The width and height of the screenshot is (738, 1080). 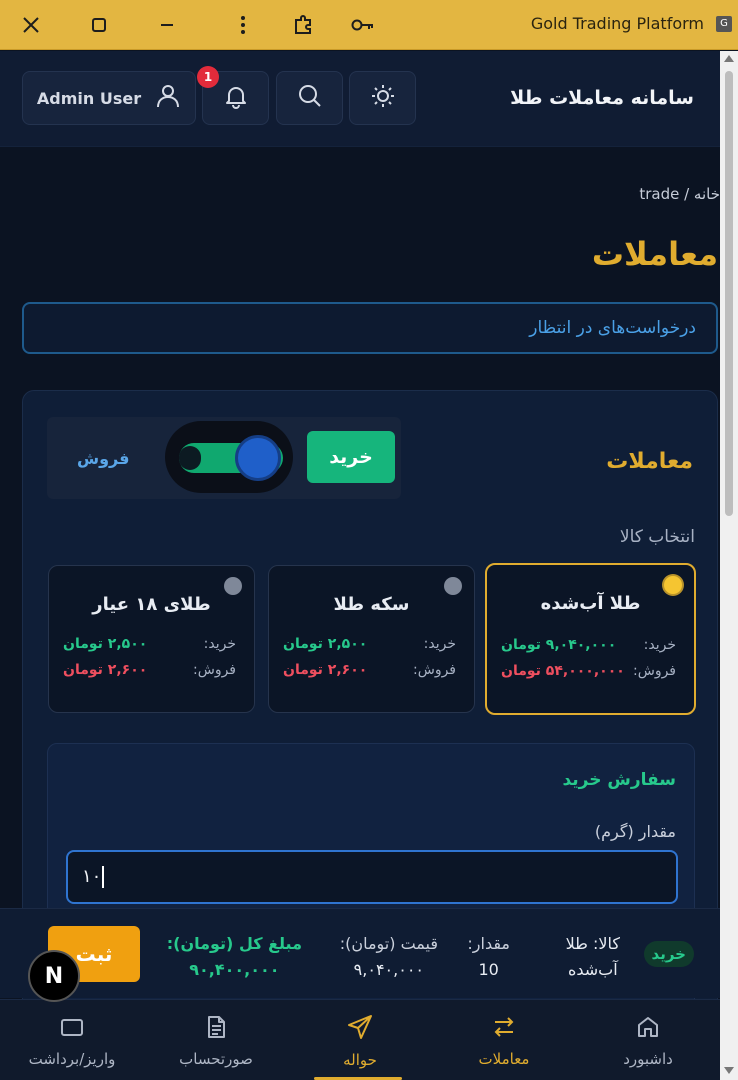 I want to click on text-cursor, so click(x=103, y=877).